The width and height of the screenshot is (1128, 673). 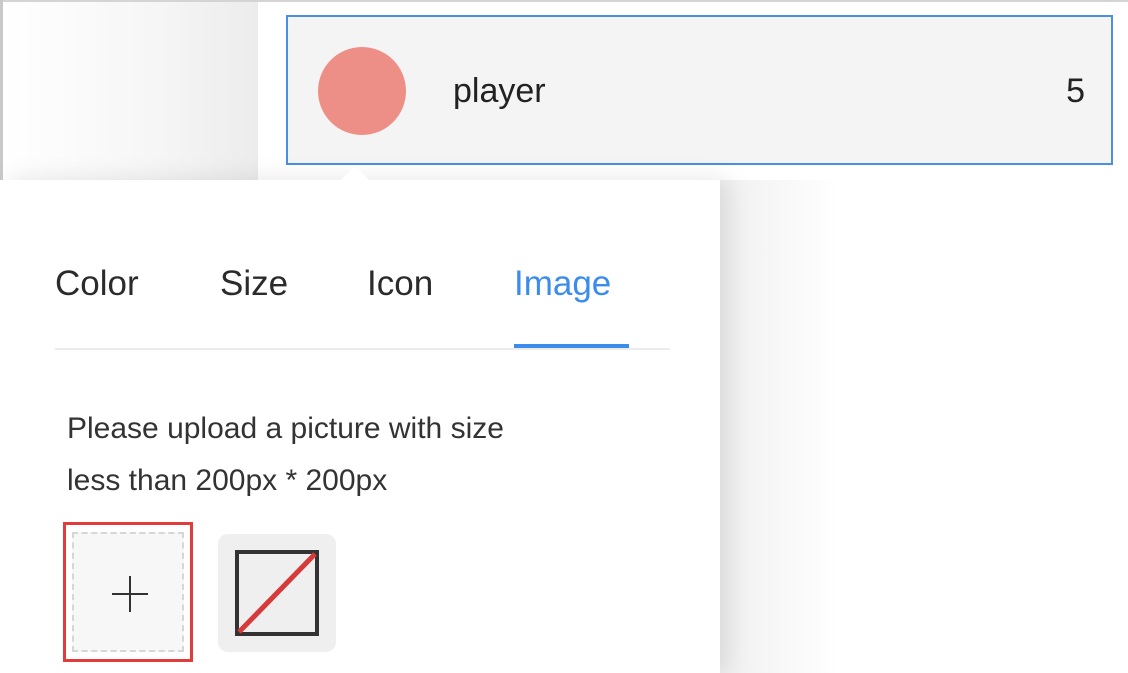 I want to click on upload-image-button, so click(x=128, y=592).